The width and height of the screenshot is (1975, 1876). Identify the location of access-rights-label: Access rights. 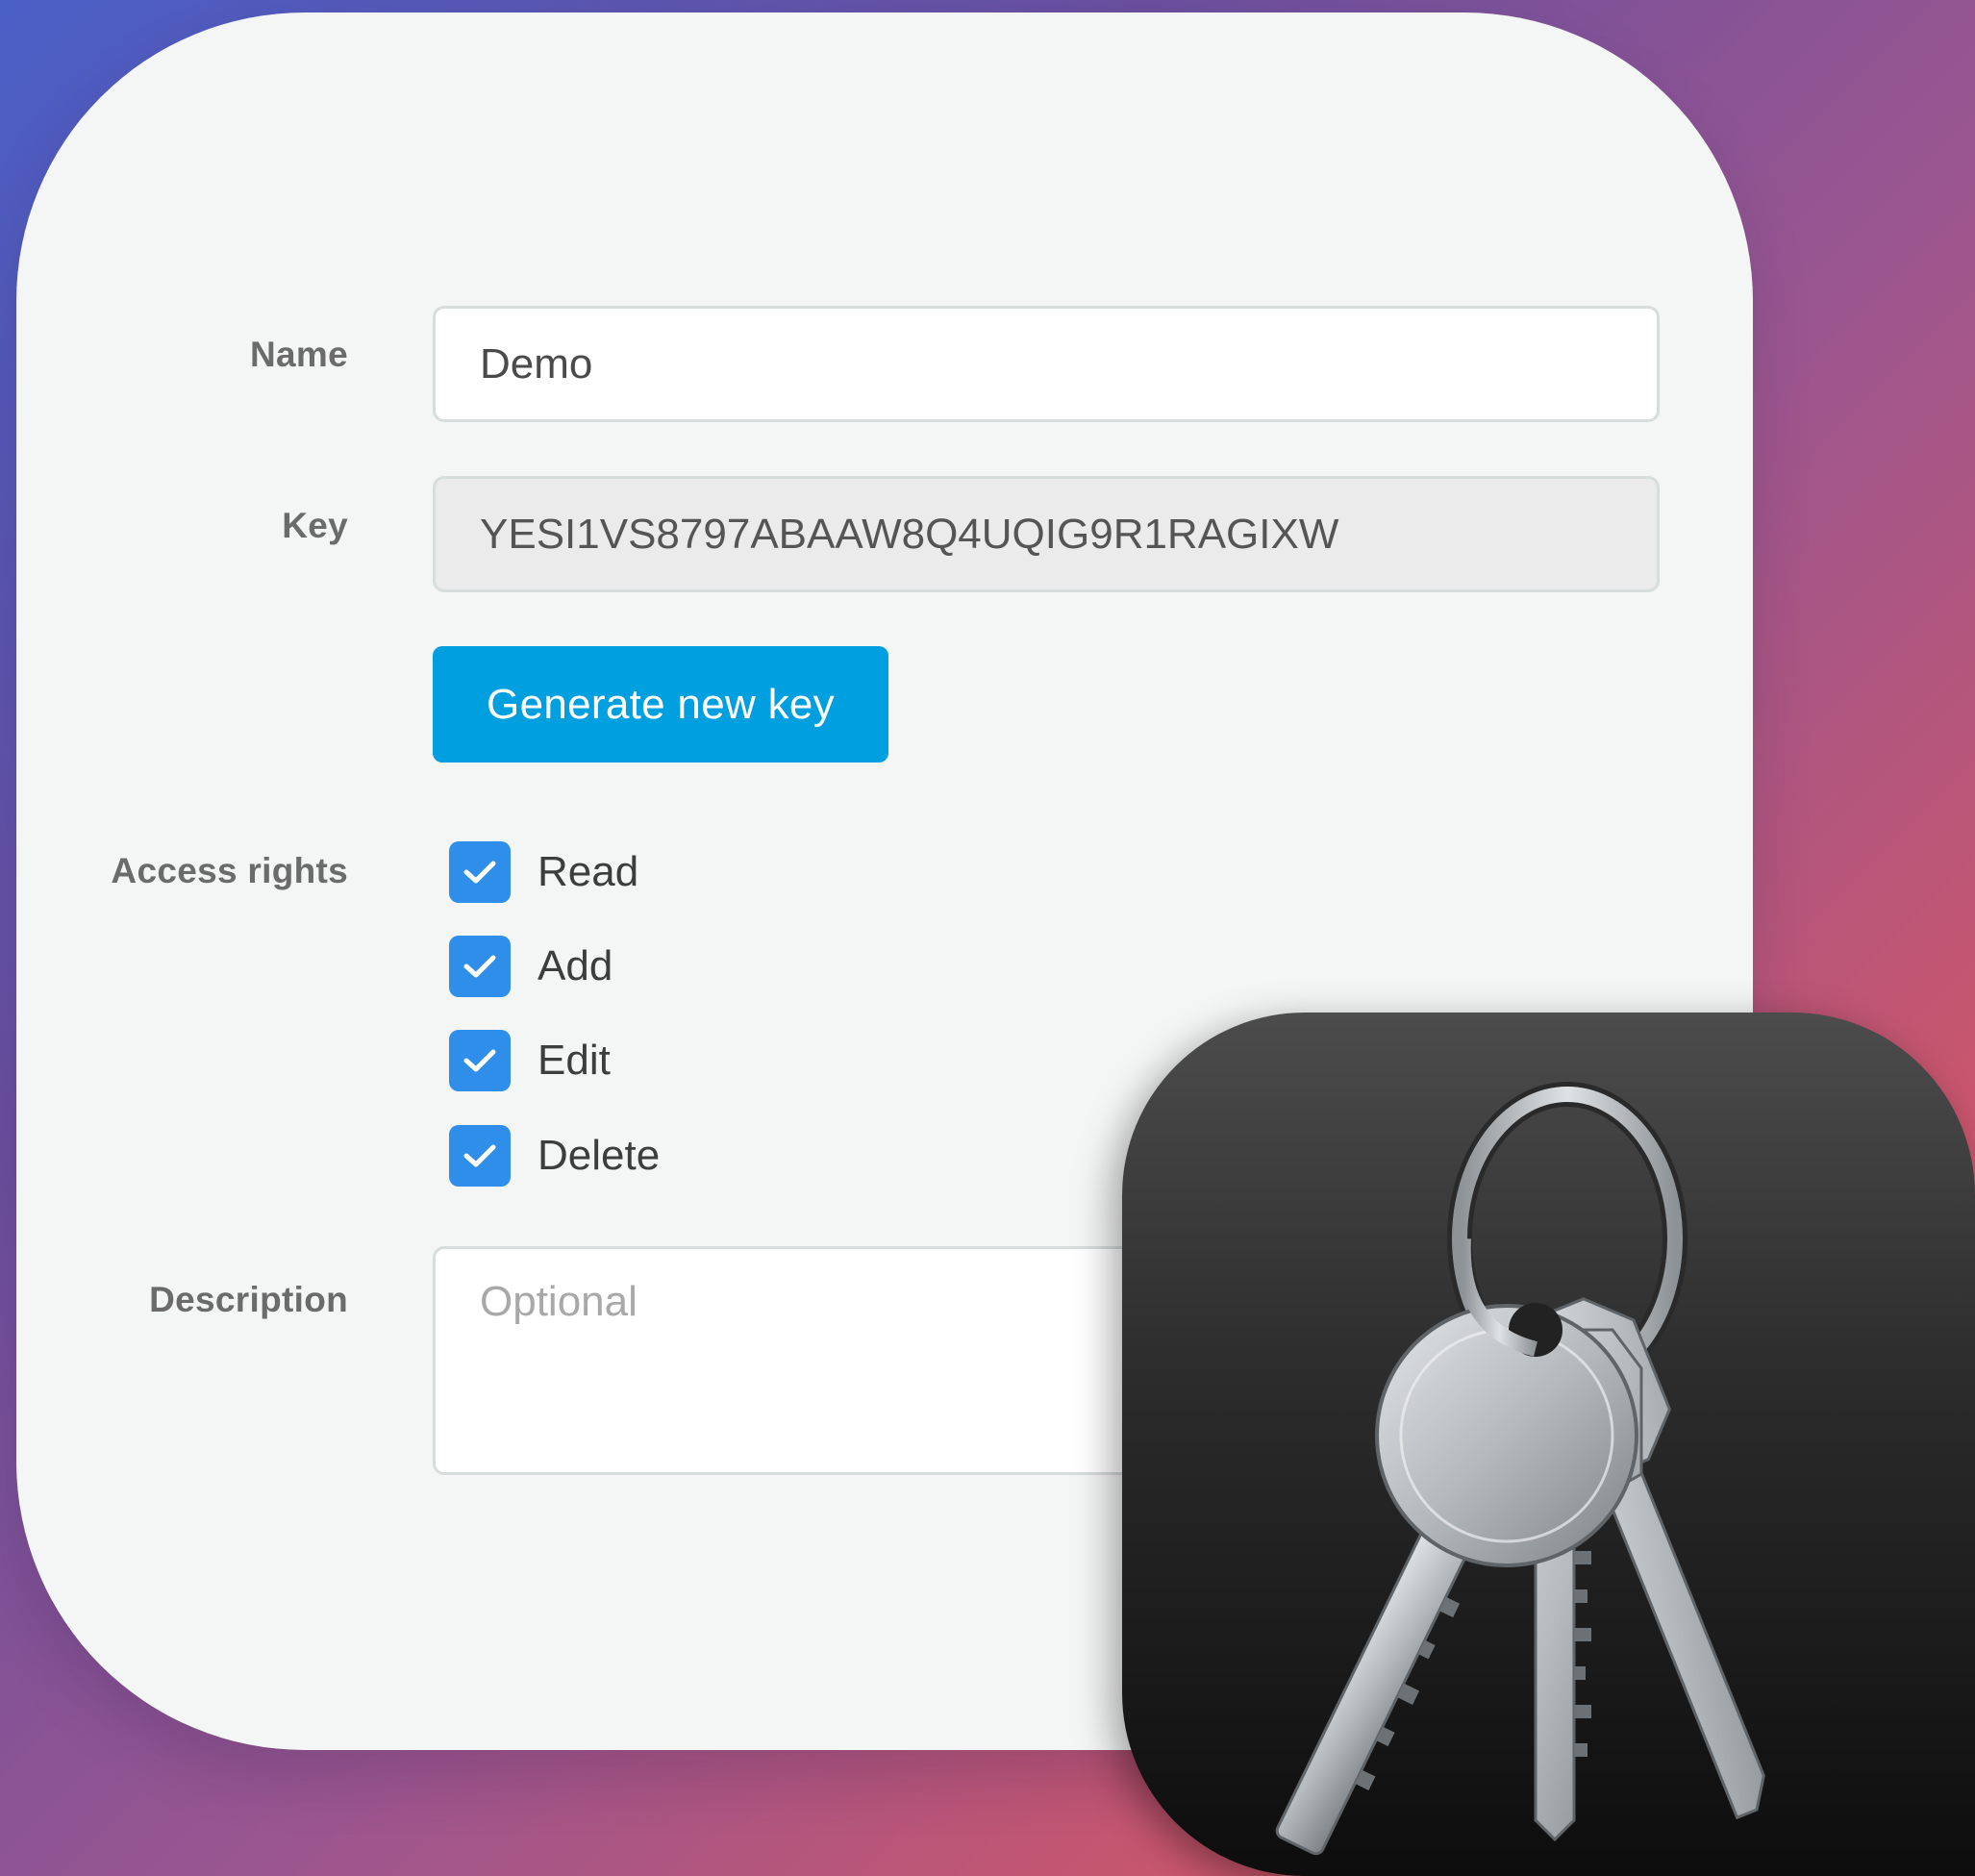
(229, 870).